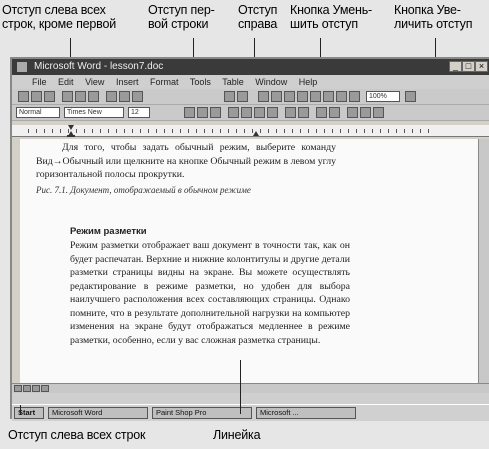  What do you see at coordinates (378, 112) in the screenshot?
I see `font-color-icon` at bounding box center [378, 112].